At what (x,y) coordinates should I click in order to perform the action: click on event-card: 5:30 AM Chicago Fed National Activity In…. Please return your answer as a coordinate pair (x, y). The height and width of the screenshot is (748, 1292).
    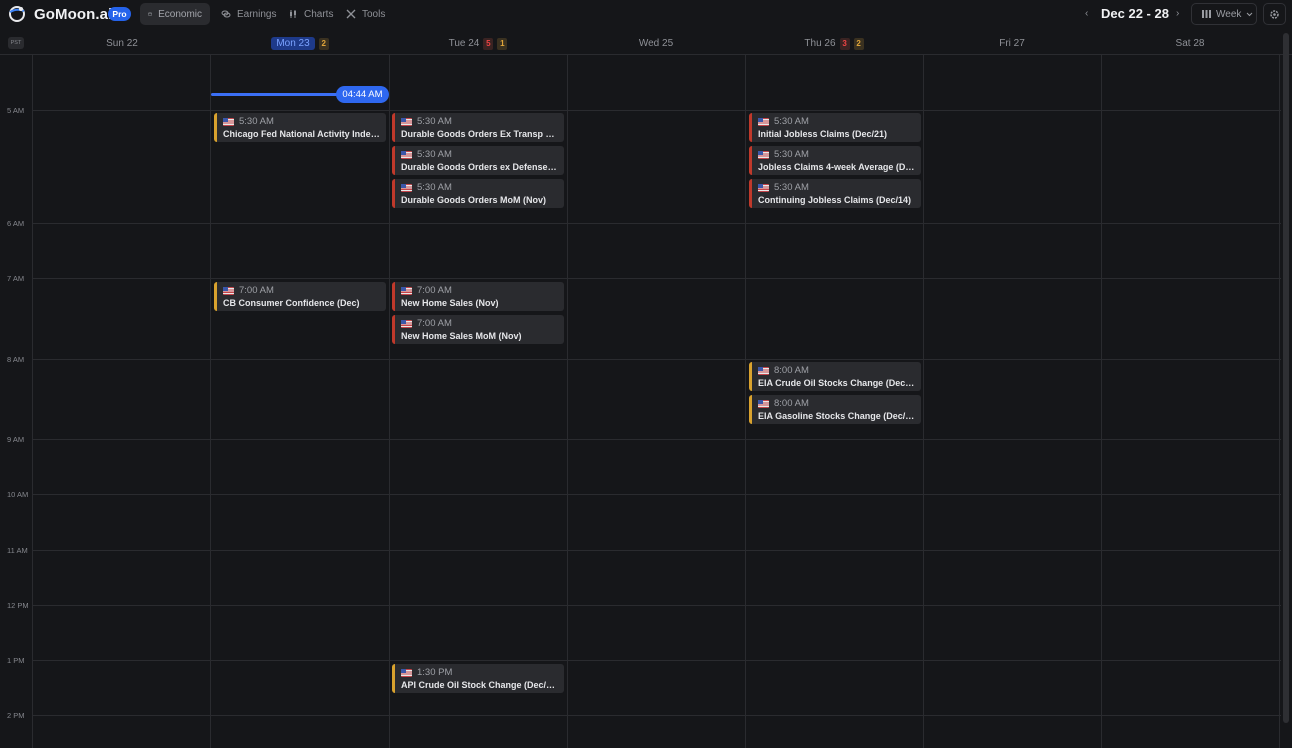
    Looking at the image, I should click on (300, 127).